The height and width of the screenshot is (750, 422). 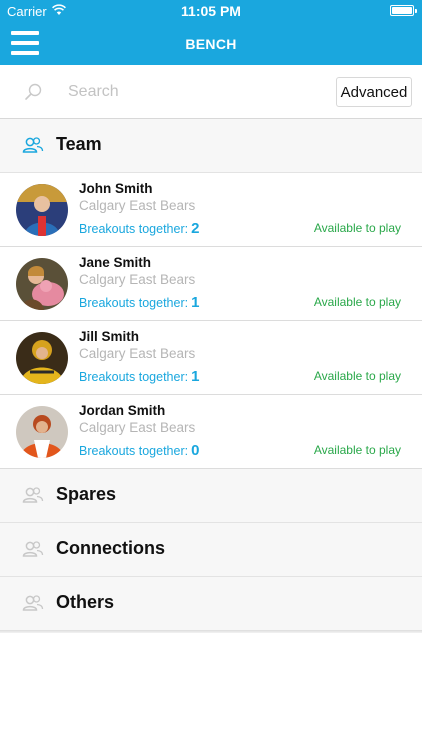 I want to click on section-others: Others, so click(x=211, y=604).